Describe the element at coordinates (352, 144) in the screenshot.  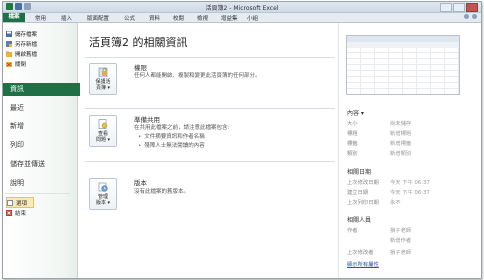
I see `prop-tags-label: 標籤` at that location.